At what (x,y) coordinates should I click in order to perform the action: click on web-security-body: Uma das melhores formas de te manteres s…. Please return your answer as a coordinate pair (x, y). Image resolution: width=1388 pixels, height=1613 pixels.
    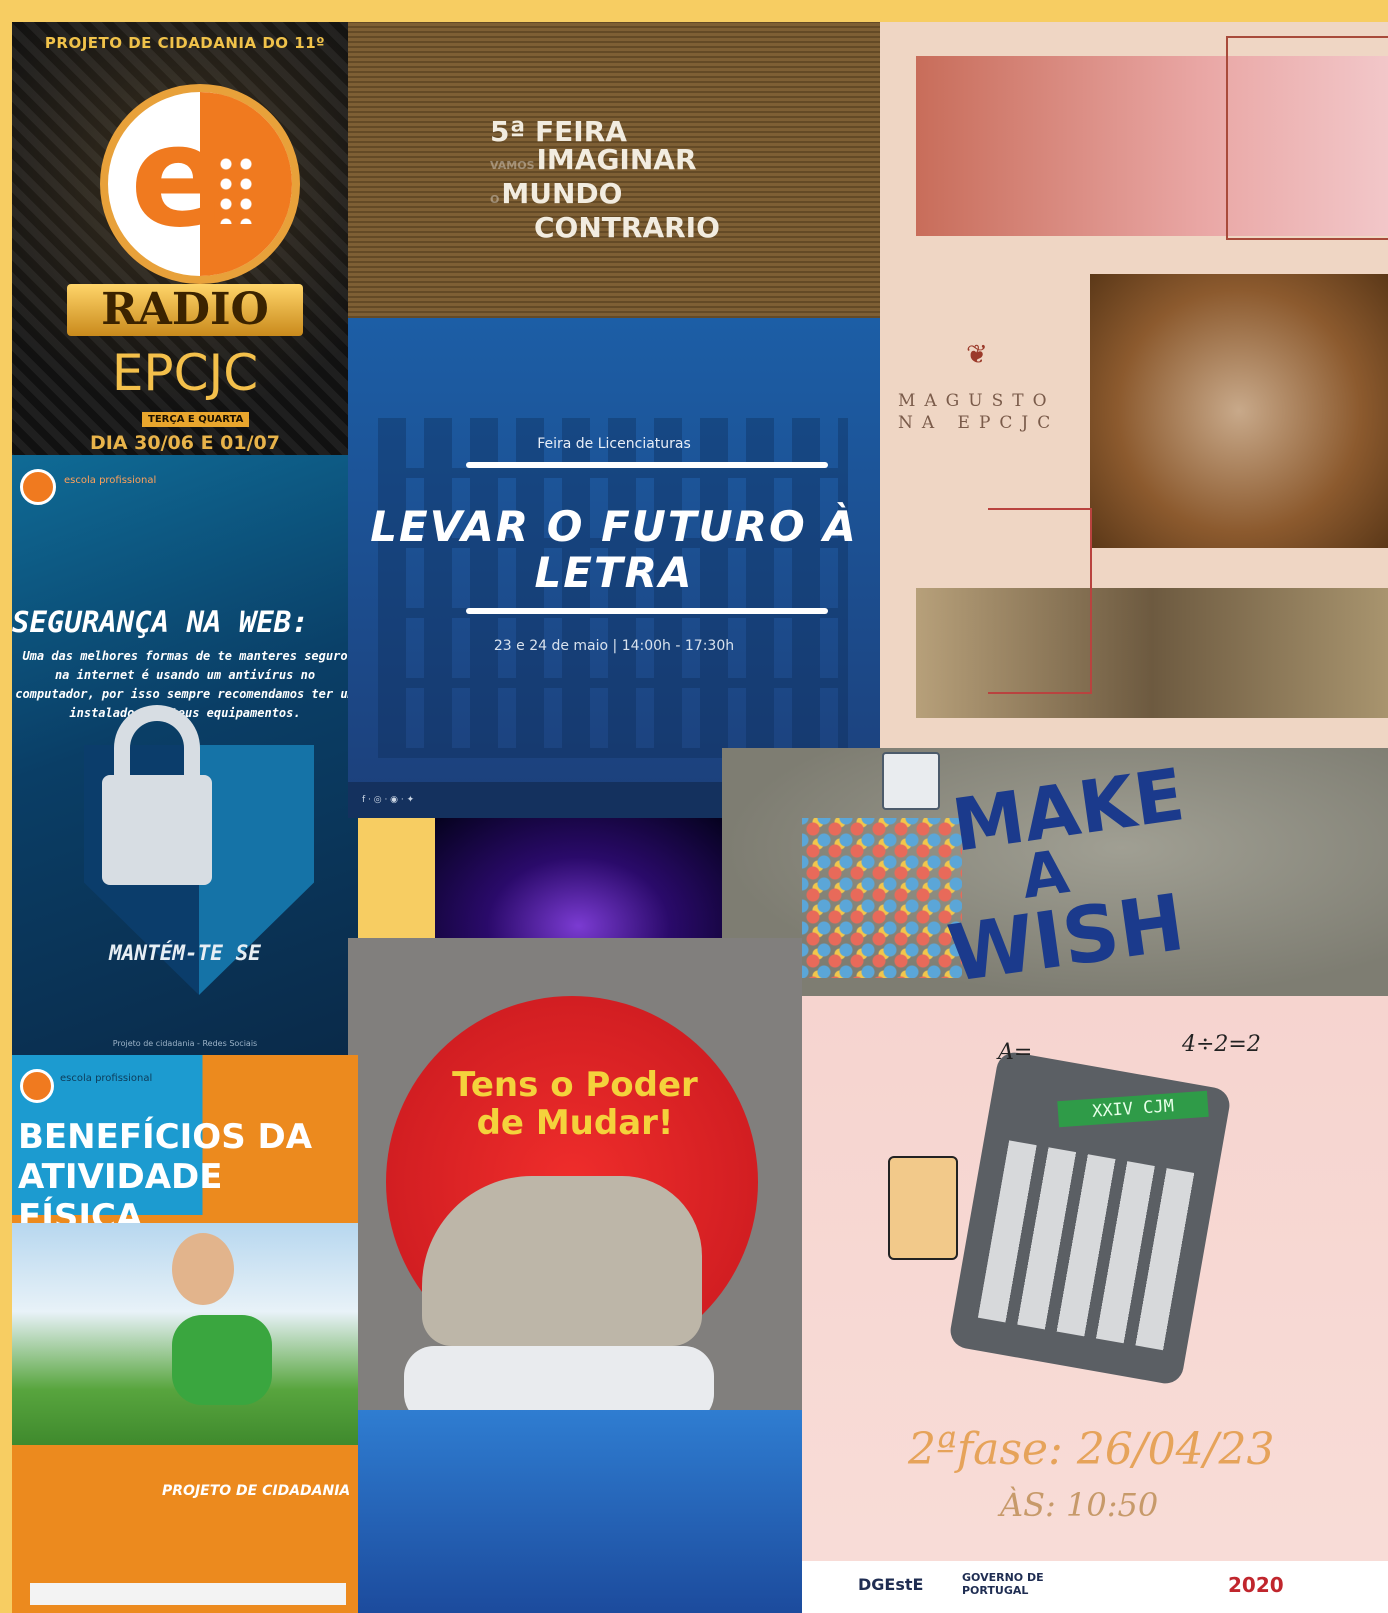
    Looking at the image, I should click on (185, 684).